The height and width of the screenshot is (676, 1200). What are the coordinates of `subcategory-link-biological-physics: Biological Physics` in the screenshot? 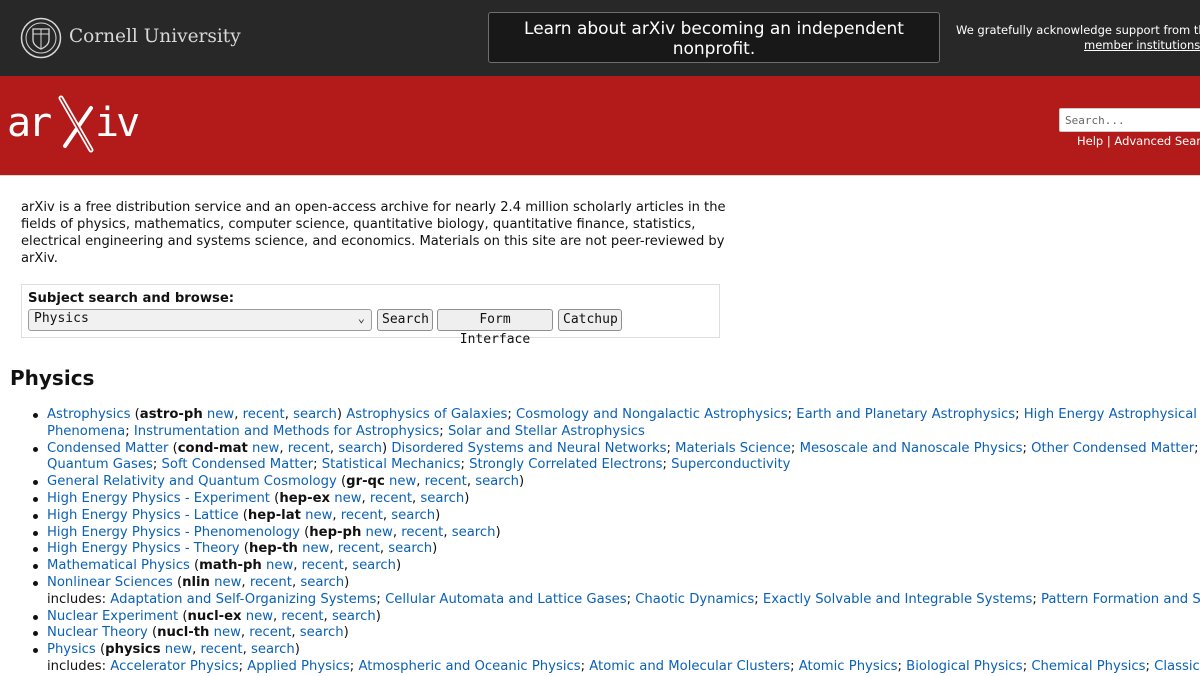 It's located at (964, 666).